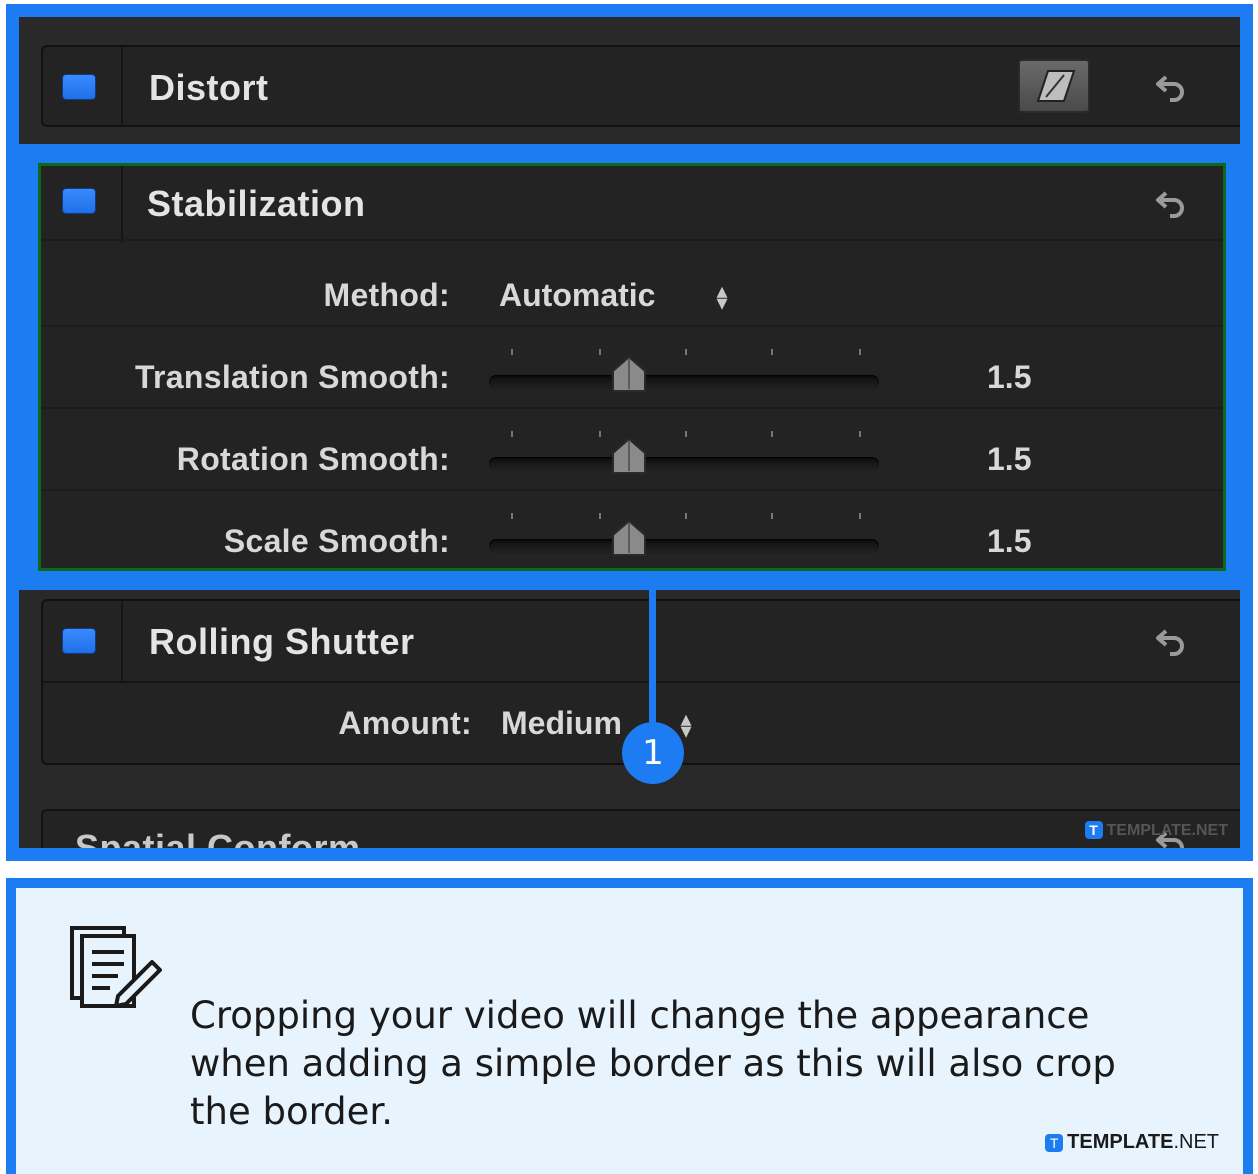 The width and height of the screenshot is (1258, 1174). What do you see at coordinates (640, 835) in the screenshot?
I see `spatial-conform-section: Spatial Conform` at bounding box center [640, 835].